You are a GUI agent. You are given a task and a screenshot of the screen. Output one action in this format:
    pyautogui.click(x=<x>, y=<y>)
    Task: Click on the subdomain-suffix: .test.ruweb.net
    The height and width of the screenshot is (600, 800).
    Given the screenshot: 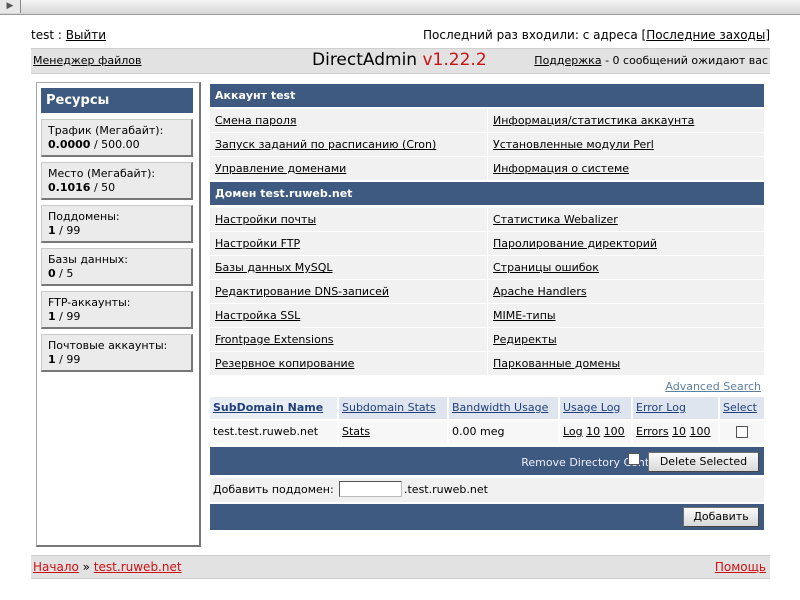 What is the action you would take?
    pyautogui.click(x=446, y=489)
    